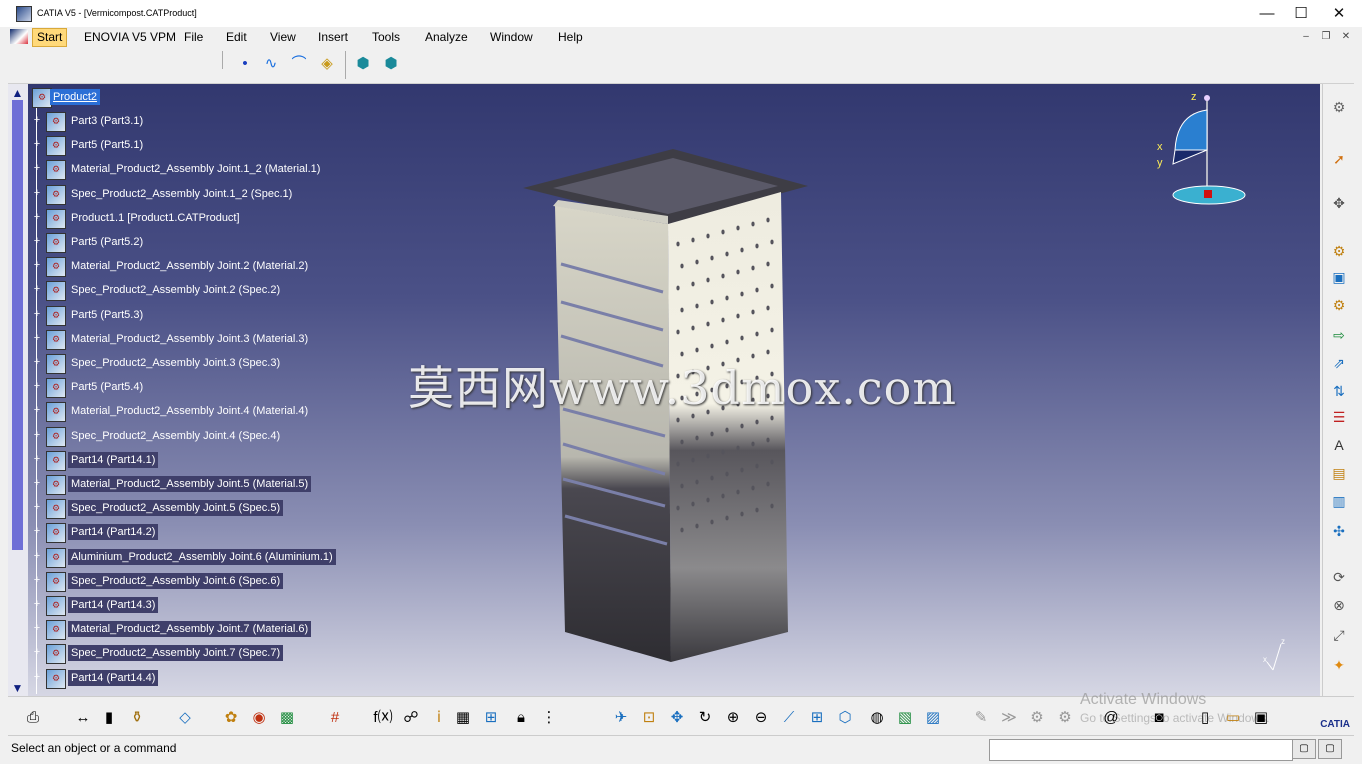 This screenshot has width=1362, height=764. I want to click on zoom-out-icon: ⊖, so click(761, 718).